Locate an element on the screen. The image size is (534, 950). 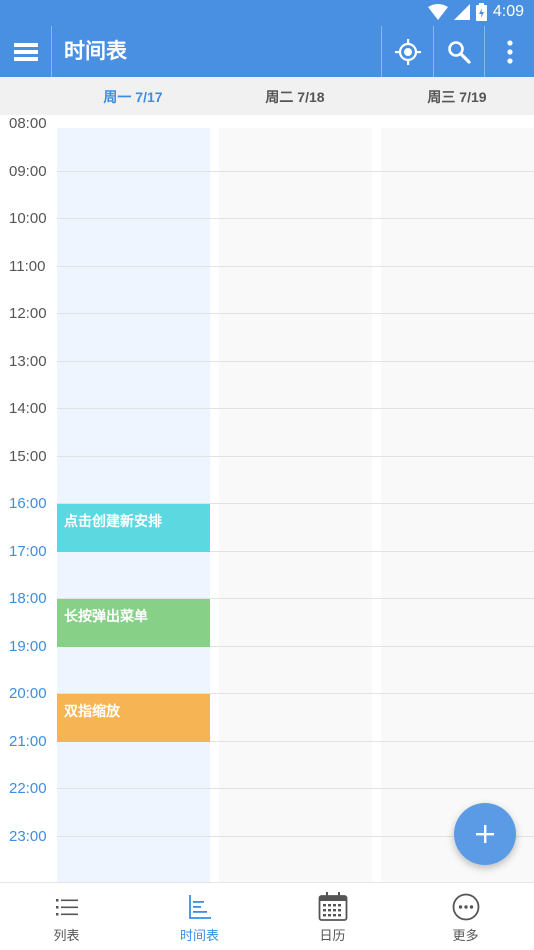
hour-label: 13:00 is located at coordinates (28, 361).